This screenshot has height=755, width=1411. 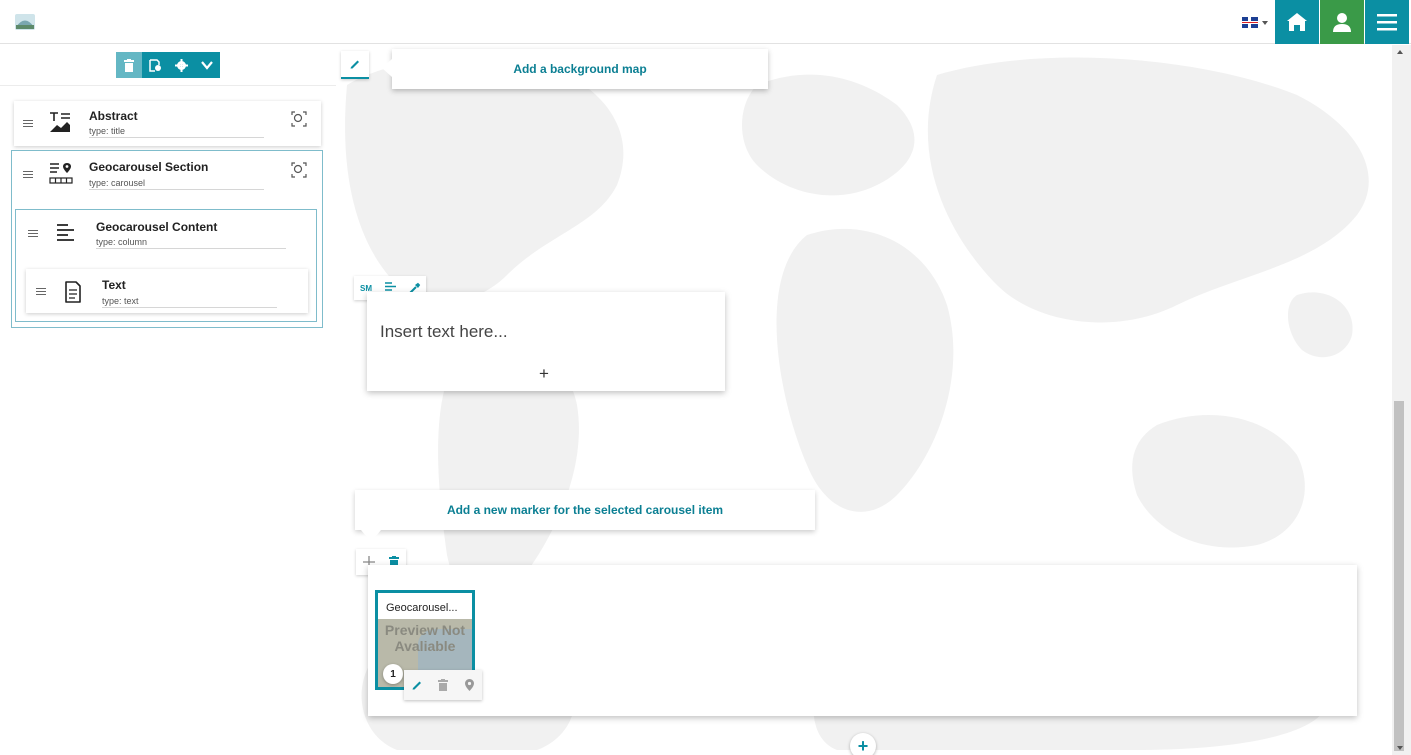 I want to click on caret-down-icon, so click(x=1265, y=23).